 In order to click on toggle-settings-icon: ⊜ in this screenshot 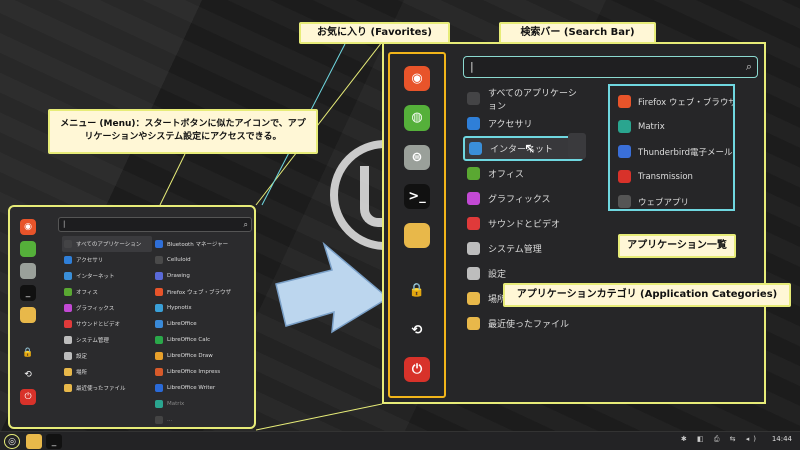, I will do `click(417, 157)`.